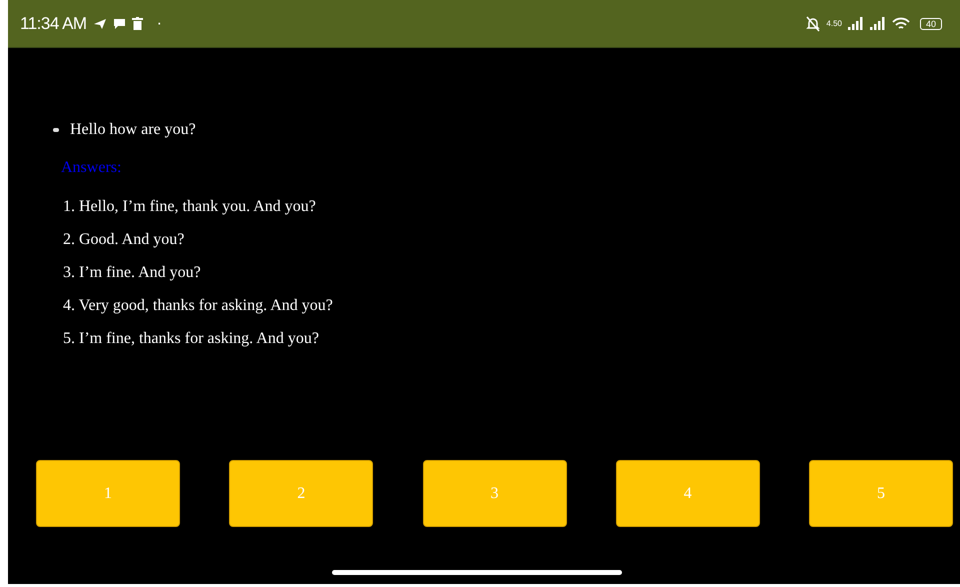 The height and width of the screenshot is (587, 960). What do you see at coordinates (133, 130) in the screenshot?
I see `question-text: Hello how are you?` at bounding box center [133, 130].